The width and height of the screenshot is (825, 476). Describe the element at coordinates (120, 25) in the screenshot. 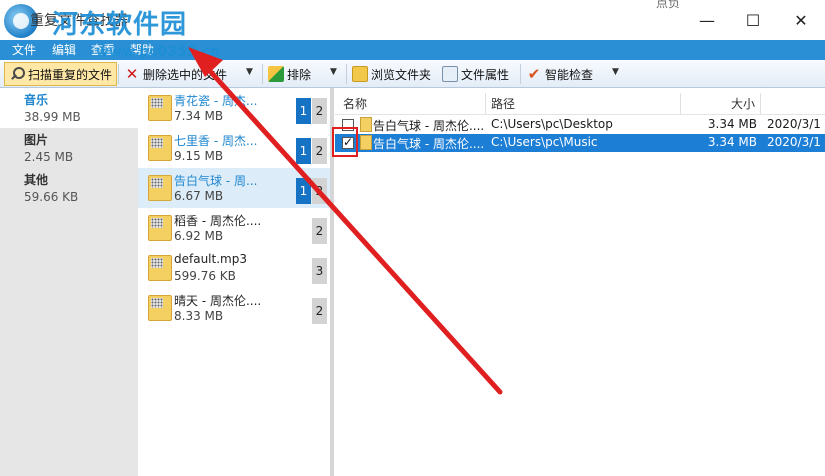

I see `watermark: 河东软件园` at that location.